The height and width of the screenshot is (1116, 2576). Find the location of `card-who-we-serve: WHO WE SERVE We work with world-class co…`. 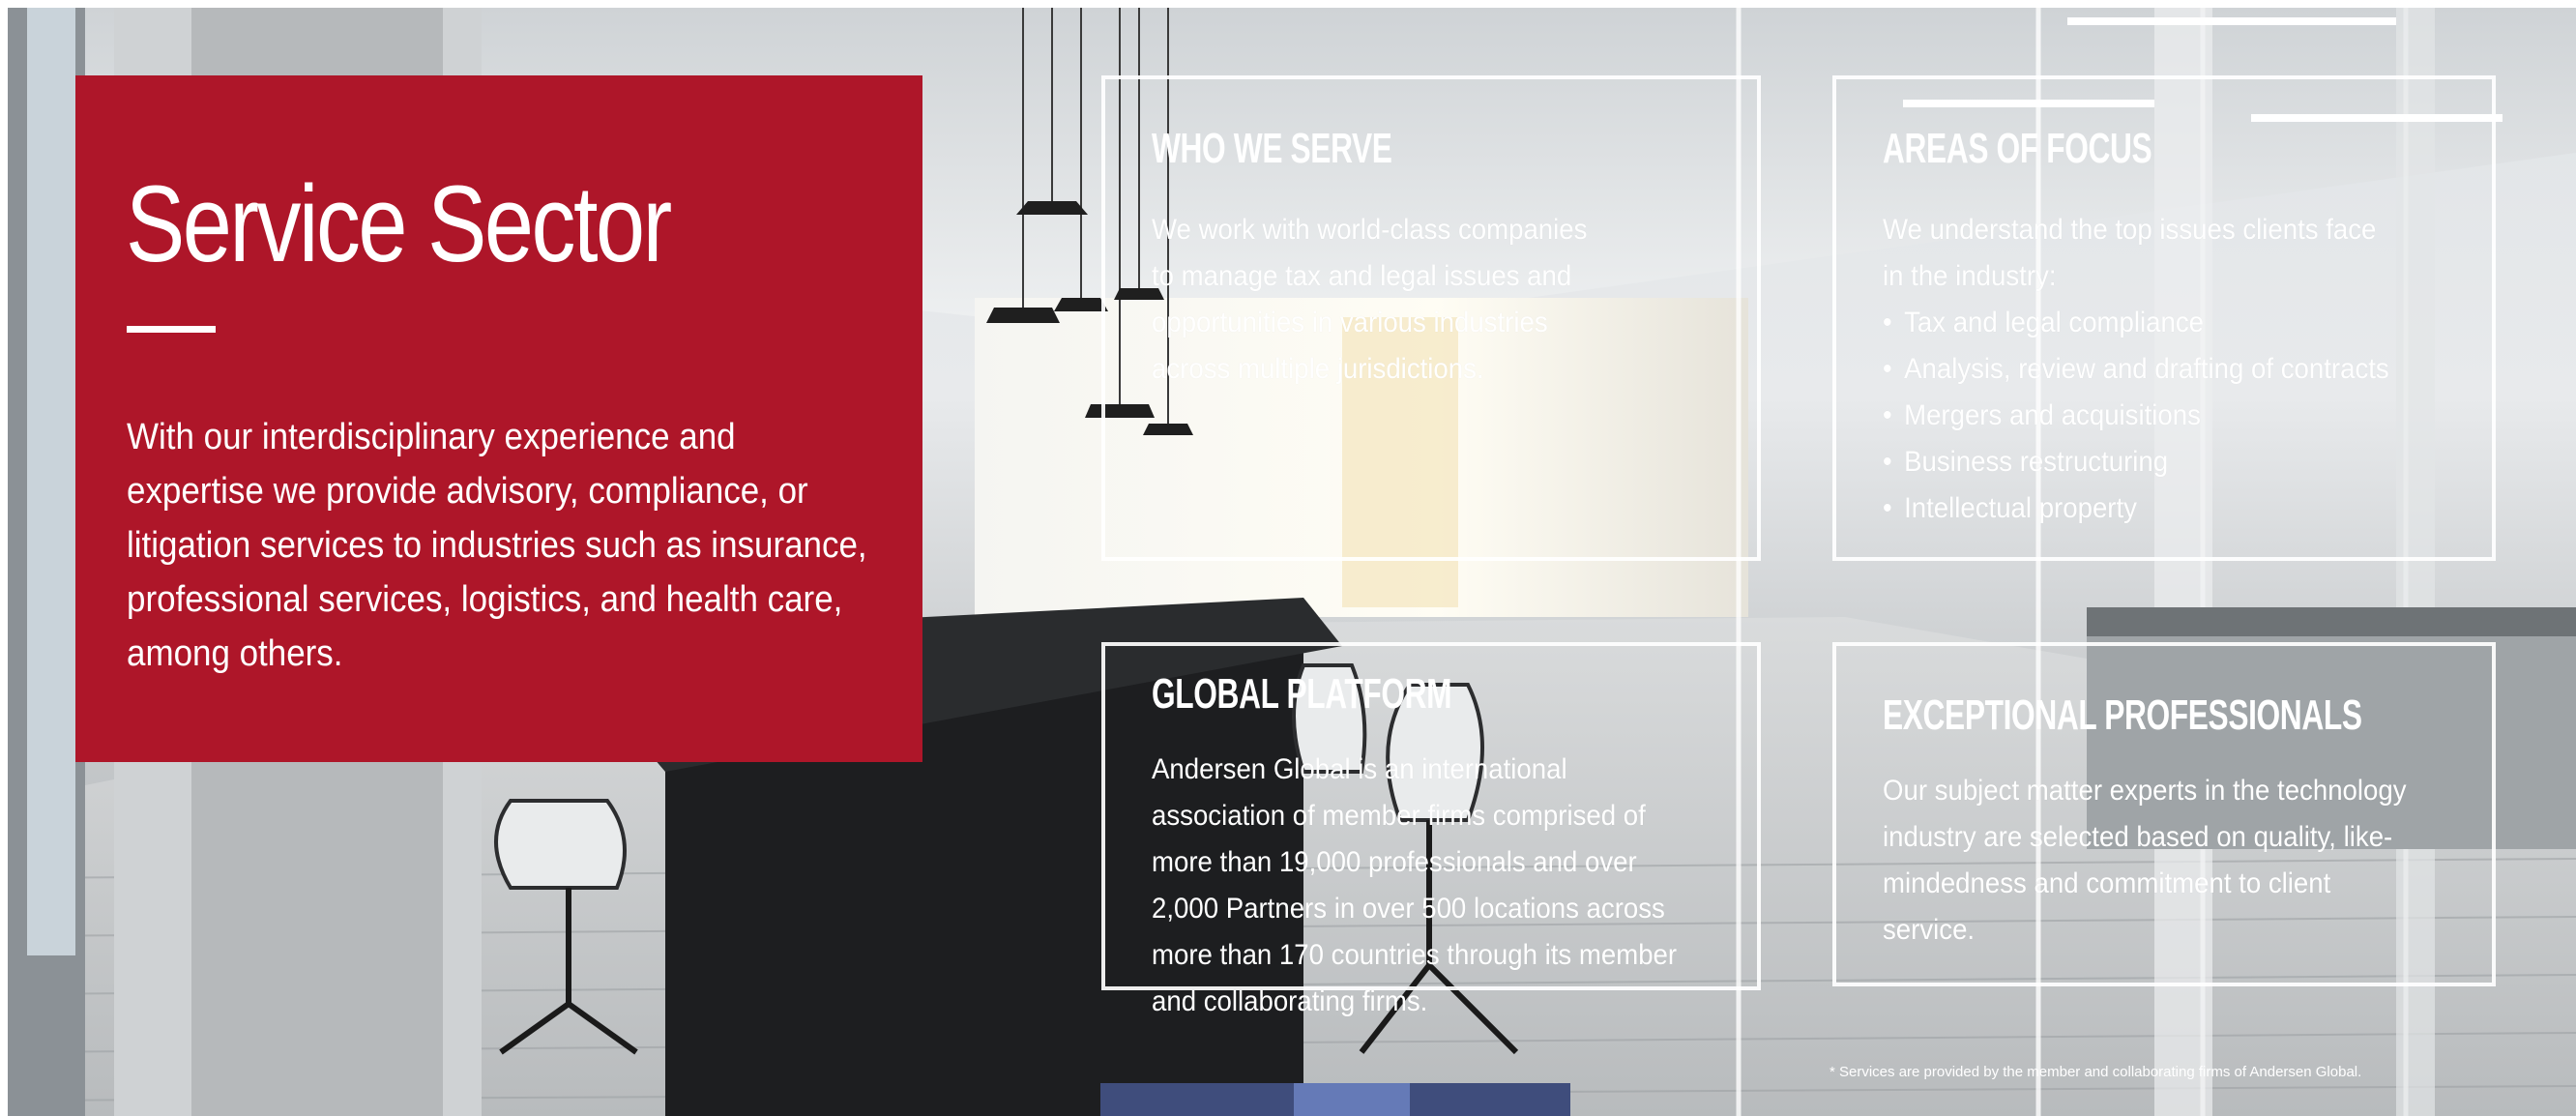

card-who-we-serve: WHO WE SERVE We work with world-class co… is located at coordinates (1431, 318).